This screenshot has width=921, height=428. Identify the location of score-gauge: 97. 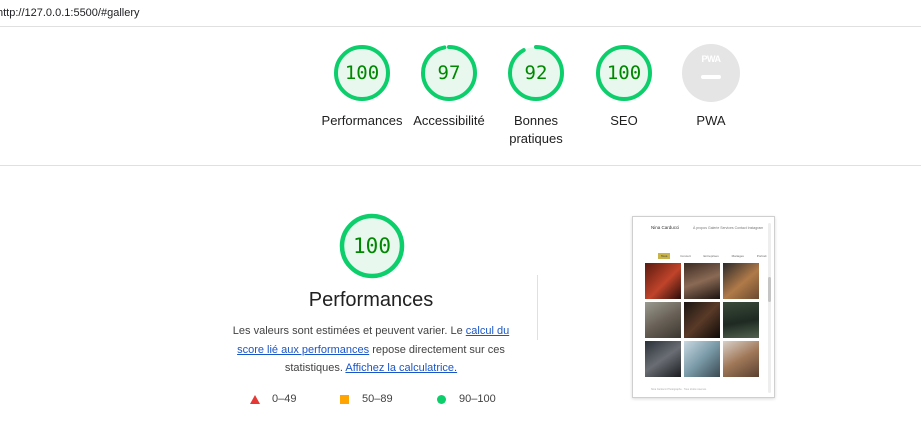
(449, 73).